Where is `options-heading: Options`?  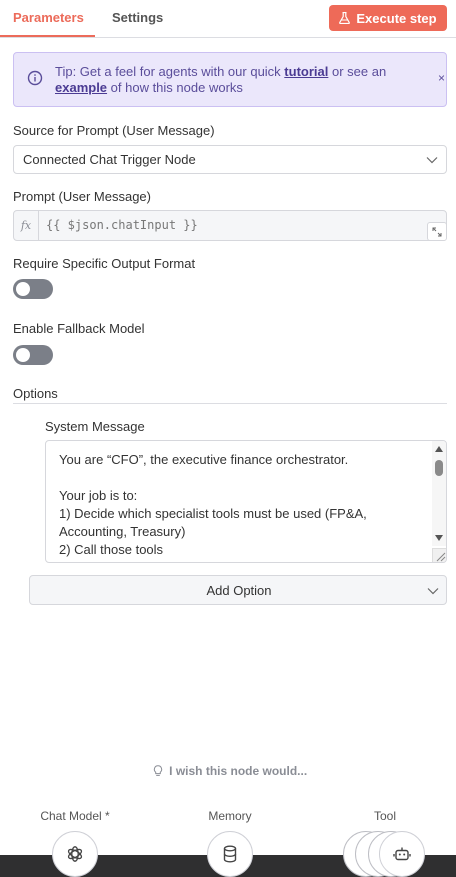 options-heading: Options is located at coordinates (35, 393).